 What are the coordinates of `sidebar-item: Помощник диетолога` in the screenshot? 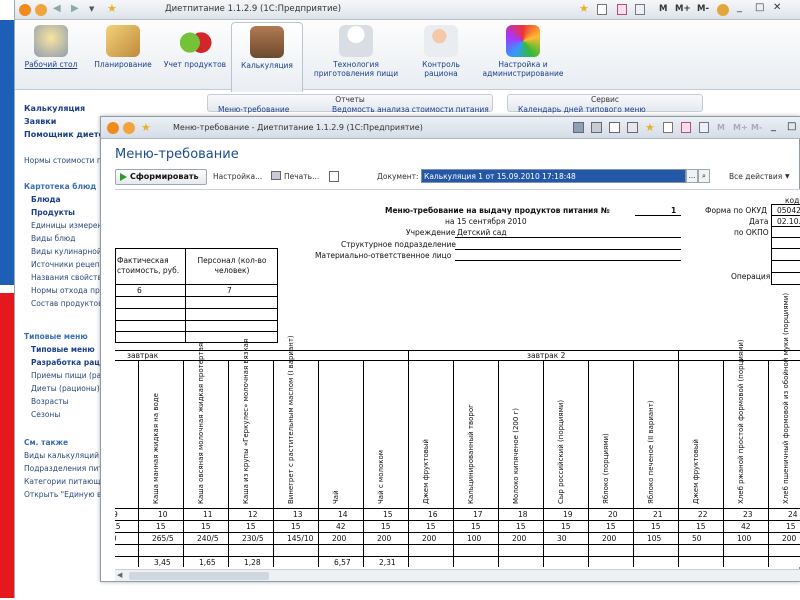 It's located at (63, 134).